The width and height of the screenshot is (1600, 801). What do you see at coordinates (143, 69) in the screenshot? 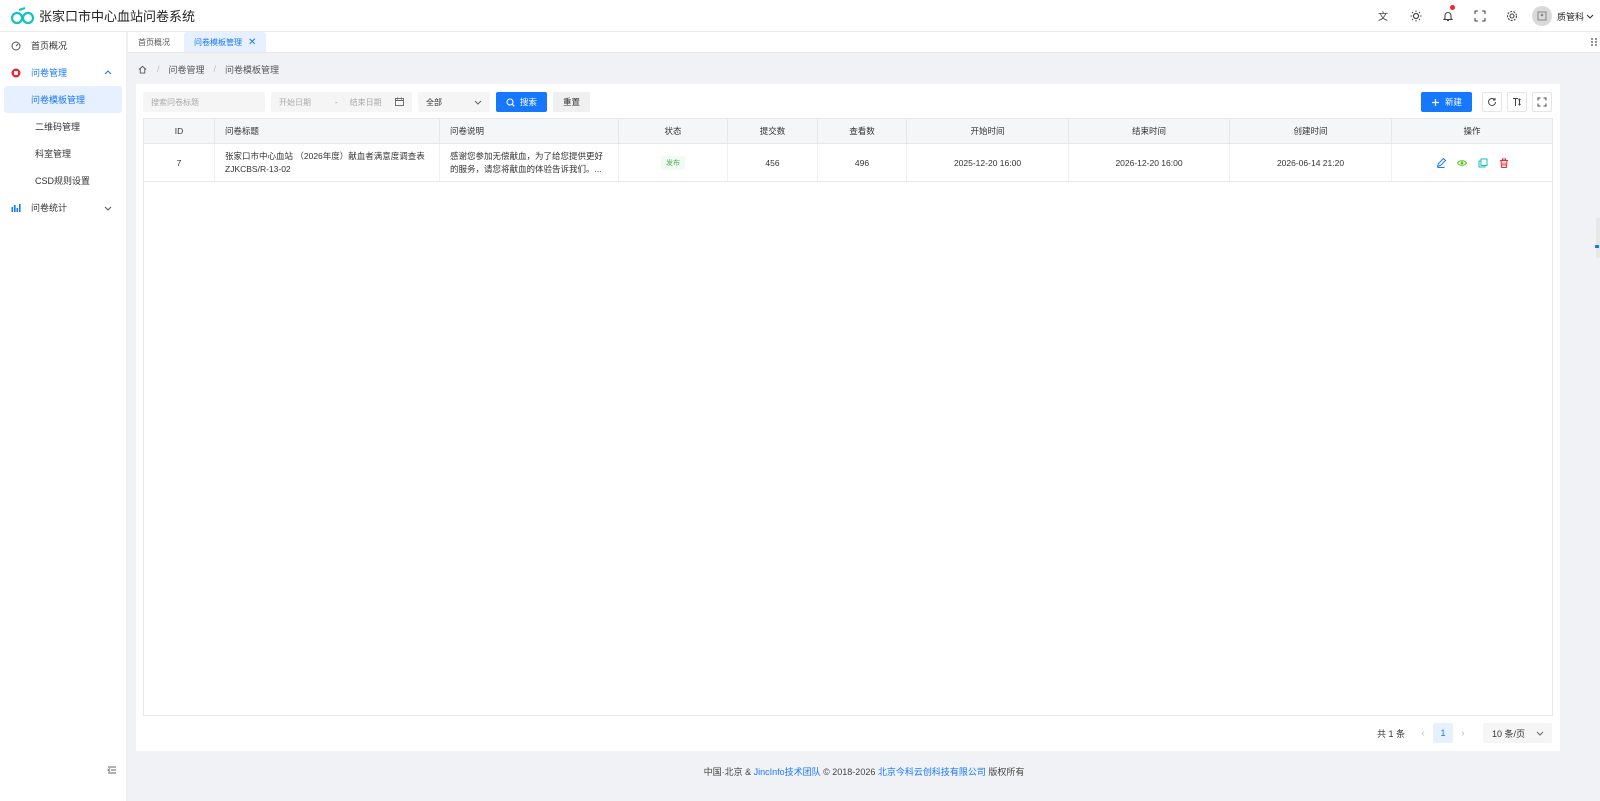
I see `home-icon` at bounding box center [143, 69].